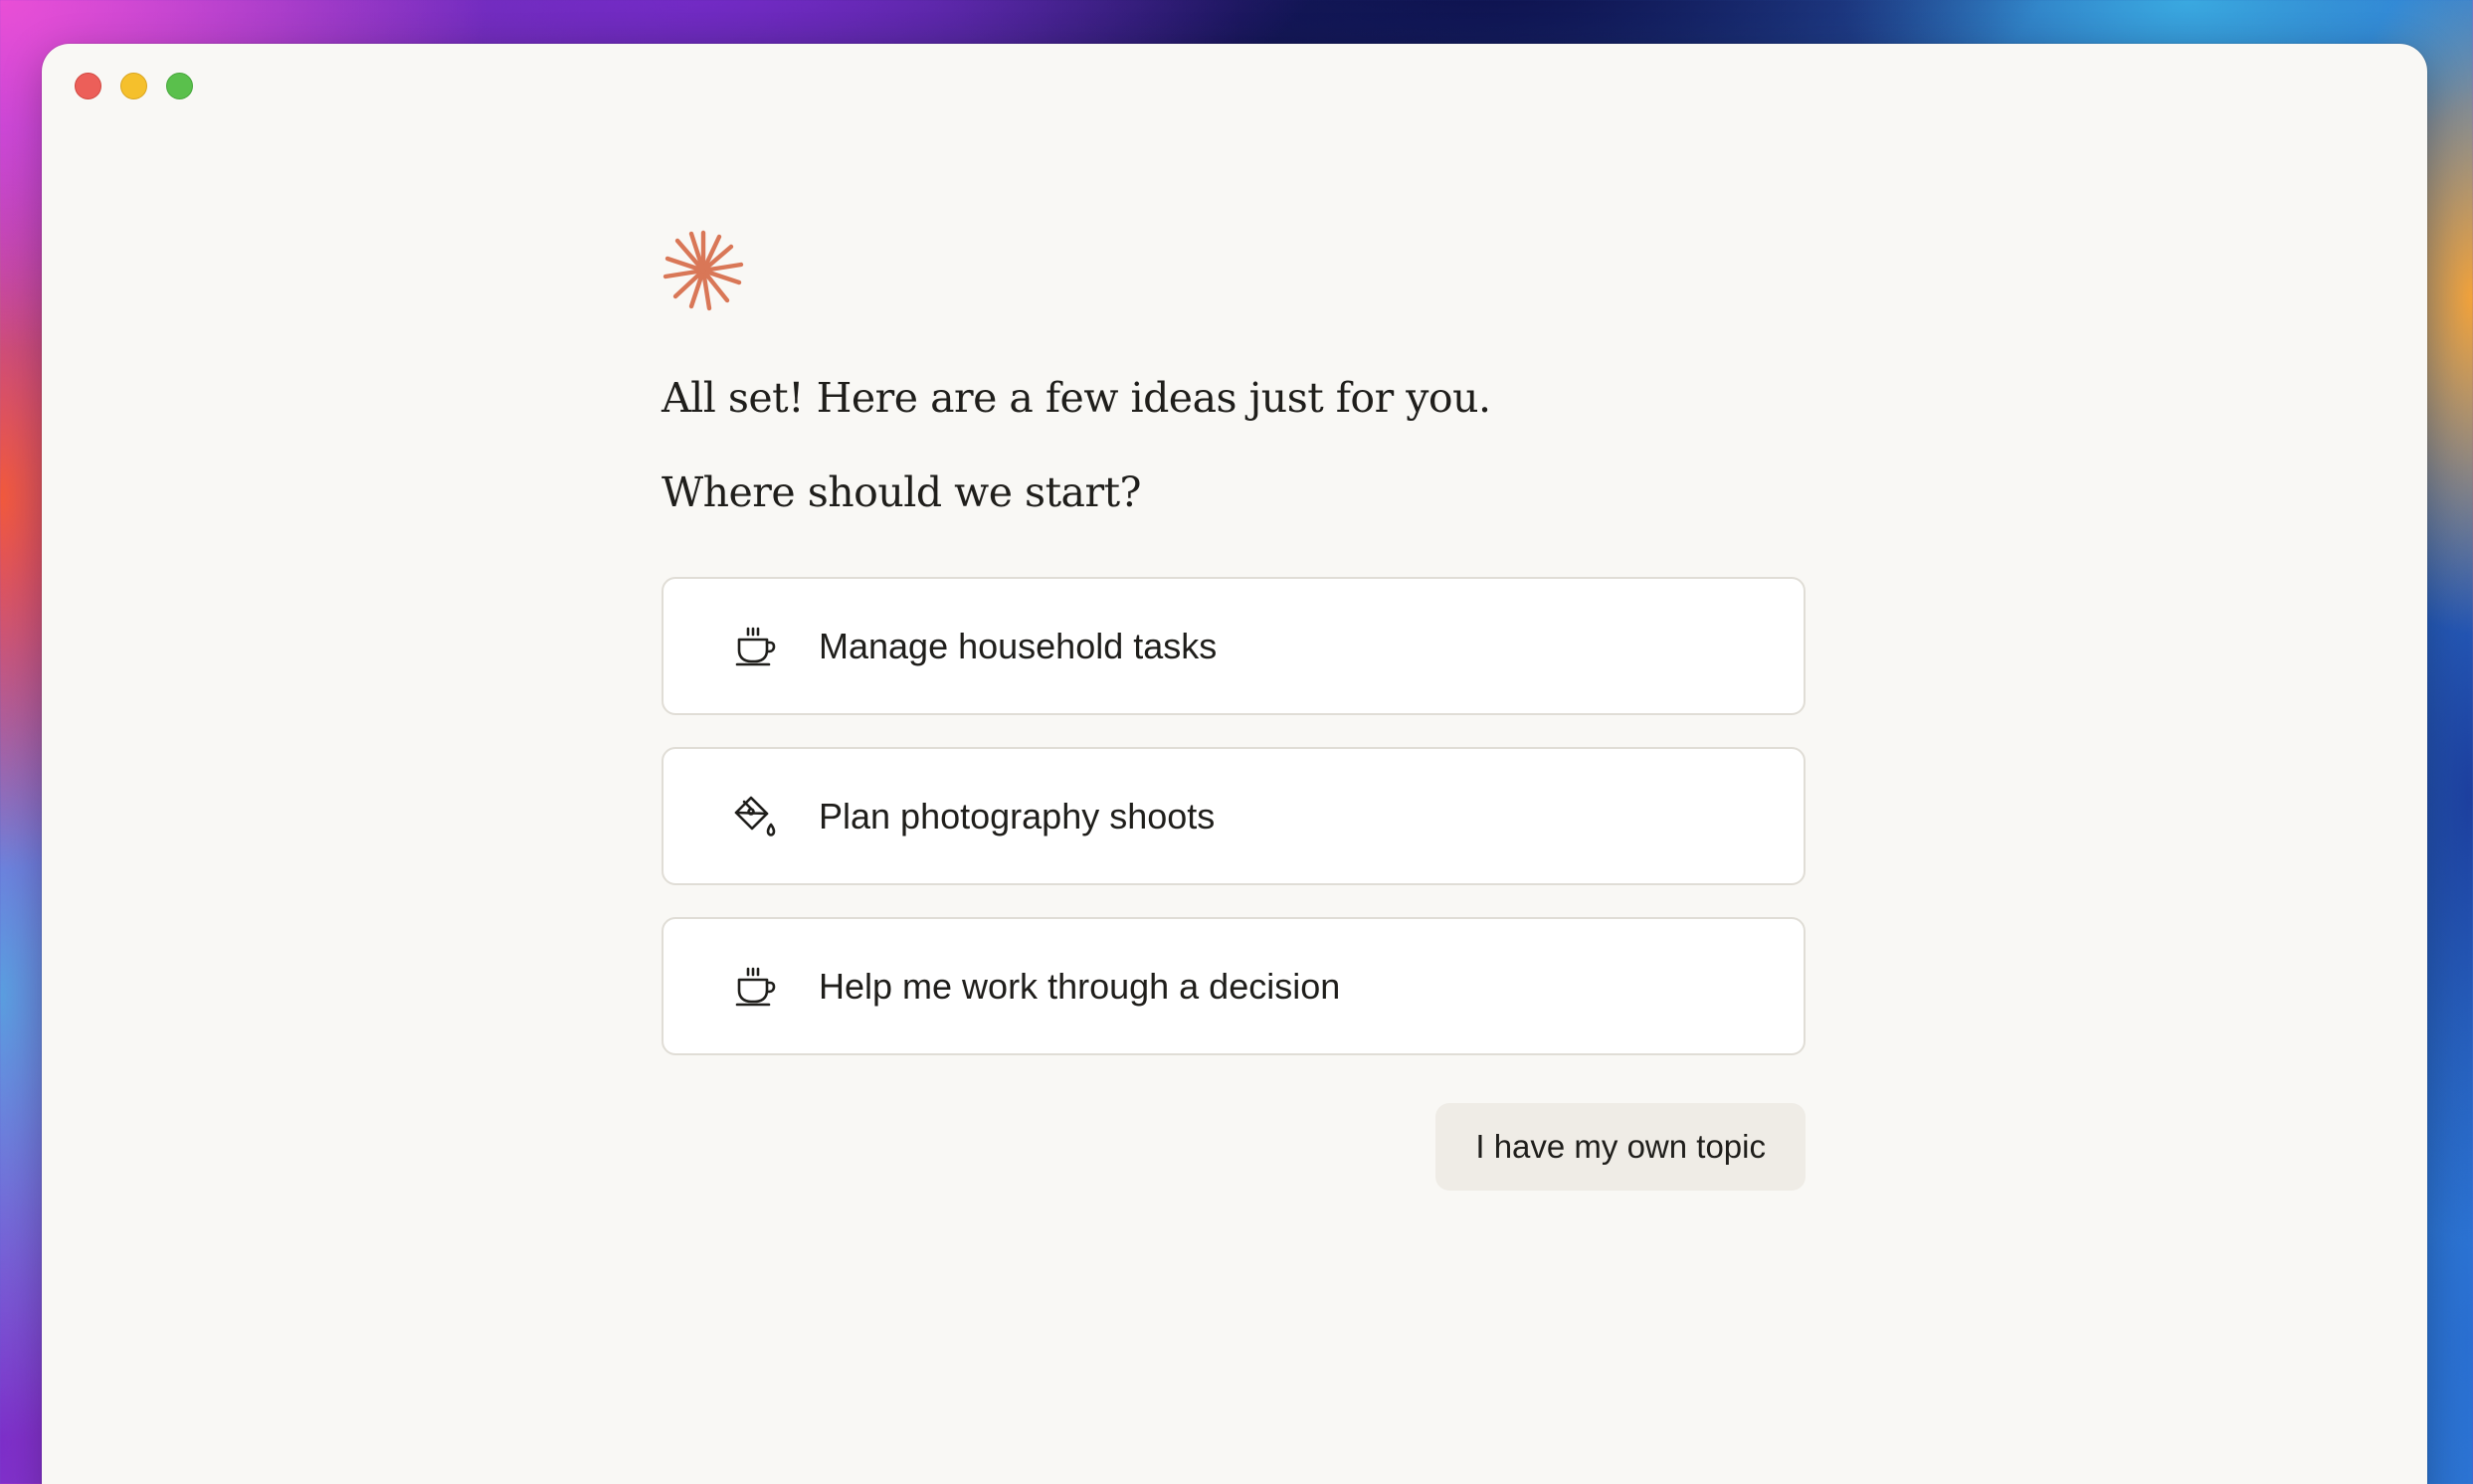 Image resolution: width=2473 pixels, height=1484 pixels. I want to click on close-window-button, so click(88, 86).